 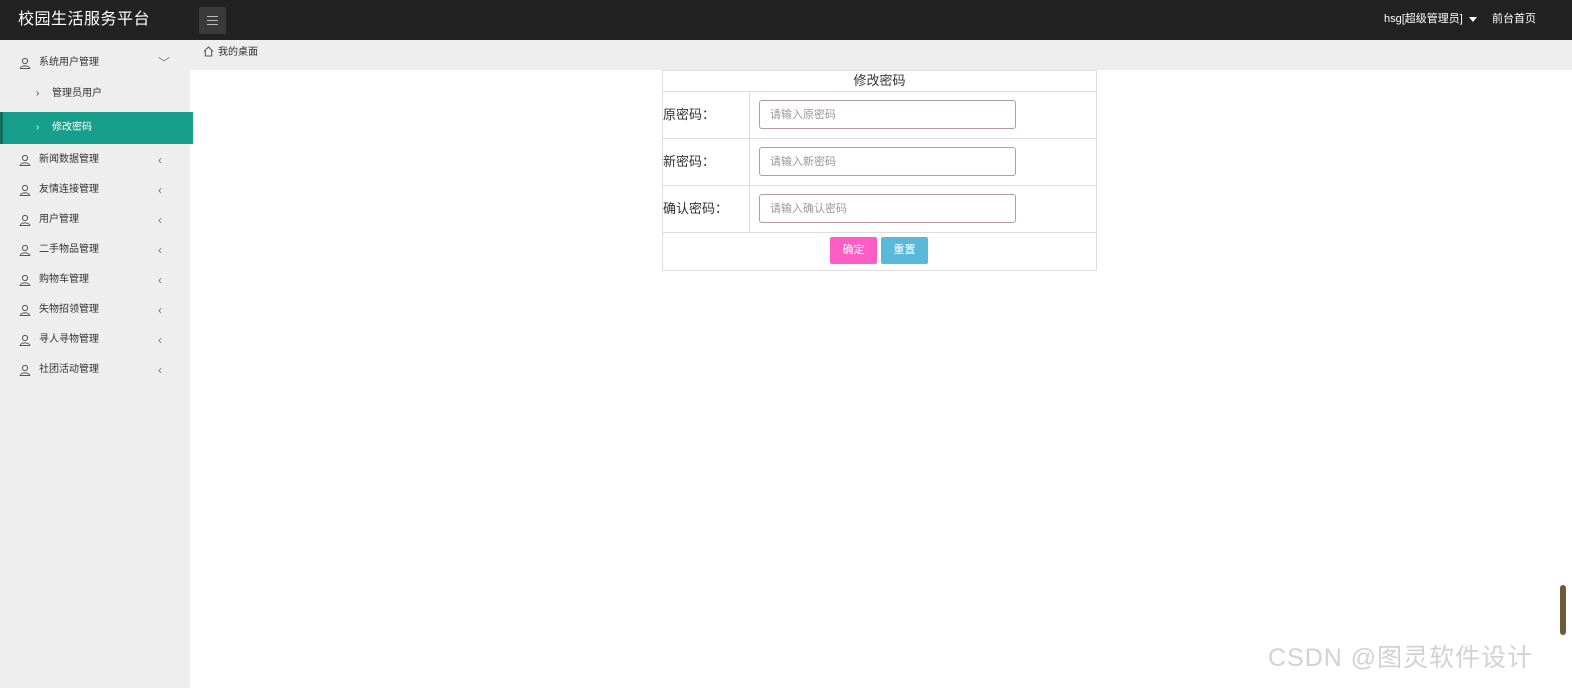 I want to click on sidebar-item-label: 社团活动管理, so click(x=69, y=369).